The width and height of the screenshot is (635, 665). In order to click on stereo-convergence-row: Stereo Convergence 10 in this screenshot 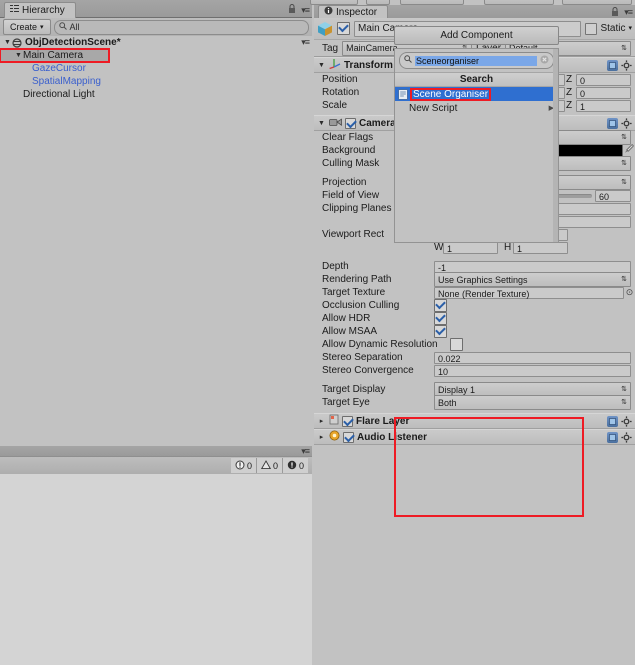, I will do `click(474, 370)`.